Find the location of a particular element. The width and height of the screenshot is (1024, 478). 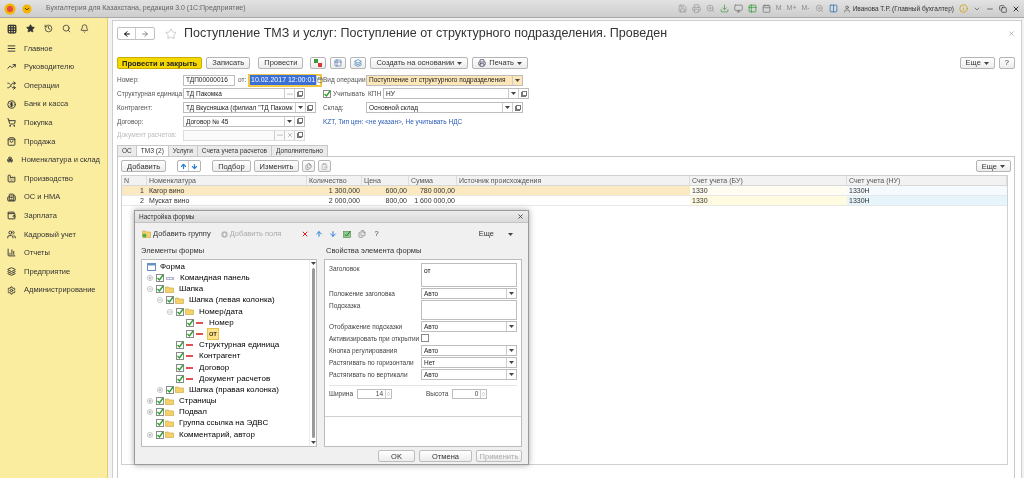

table-icon is located at coordinates (752, 8).